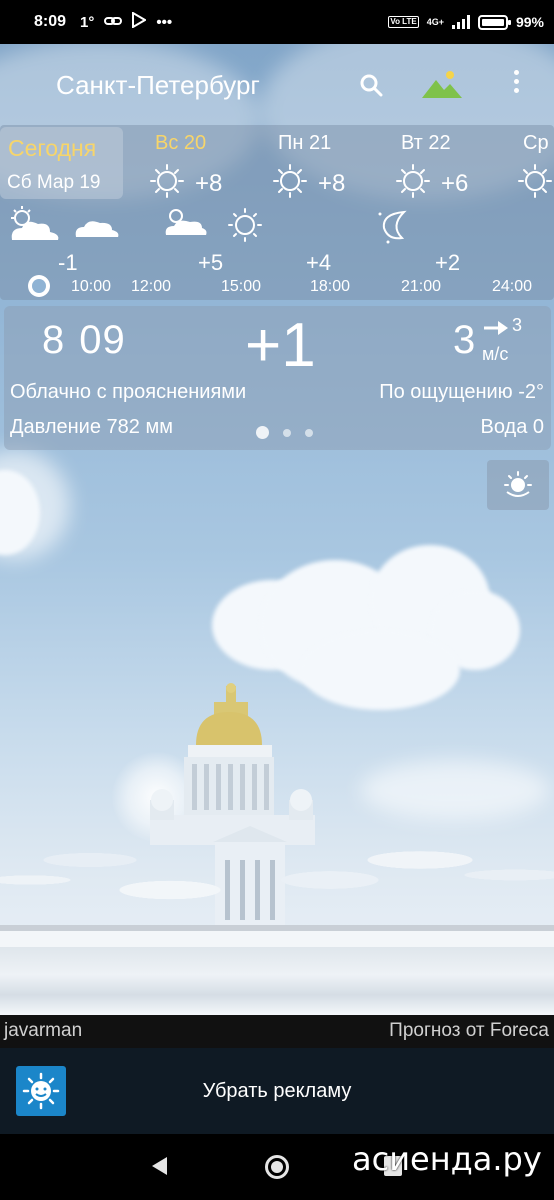 Image resolution: width=554 pixels, height=1200 pixels. What do you see at coordinates (309, 168) in the screenshot?
I see `day-tab-monday: Пн 21 +8` at bounding box center [309, 168].